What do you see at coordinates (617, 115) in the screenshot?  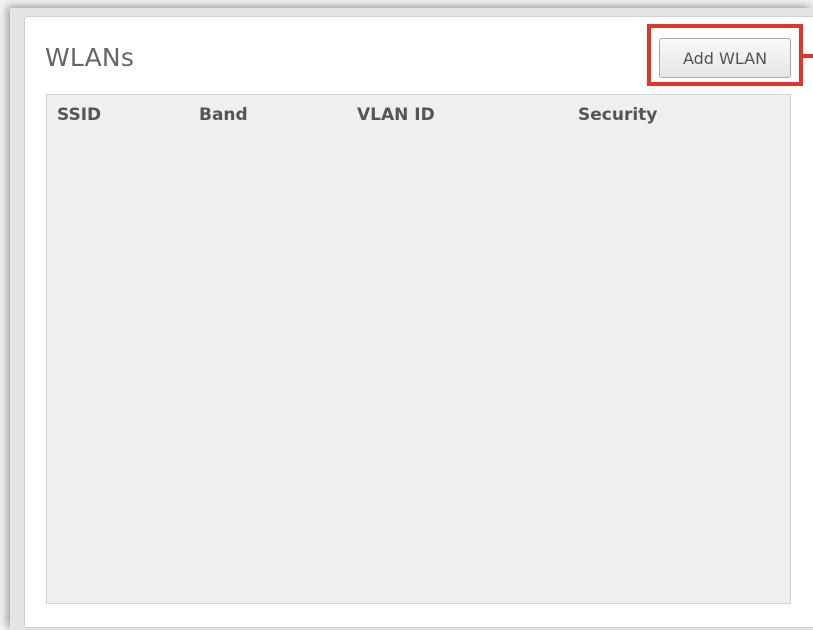 I see `column-header-security: Security` at bounding box center [617, 115].